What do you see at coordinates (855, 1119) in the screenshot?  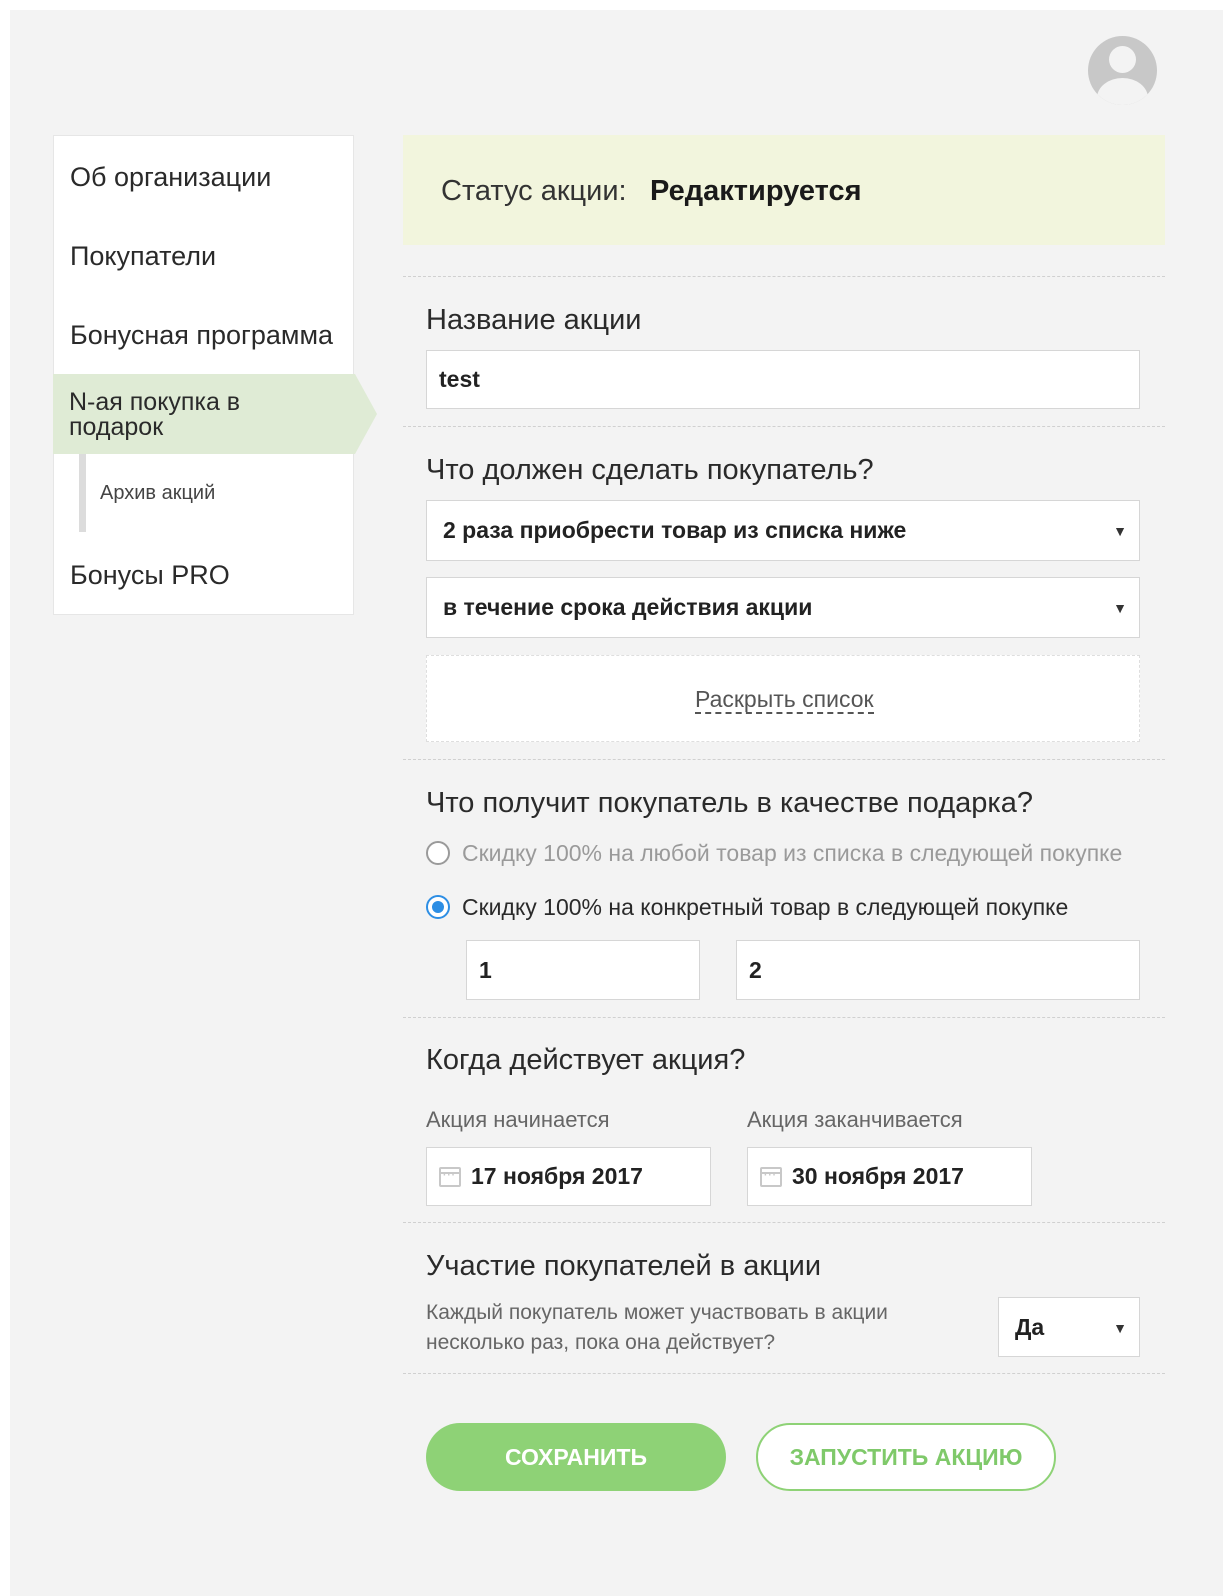 I see `end-date-label: Акция заканчивается` at bounding box center [855, 1119].